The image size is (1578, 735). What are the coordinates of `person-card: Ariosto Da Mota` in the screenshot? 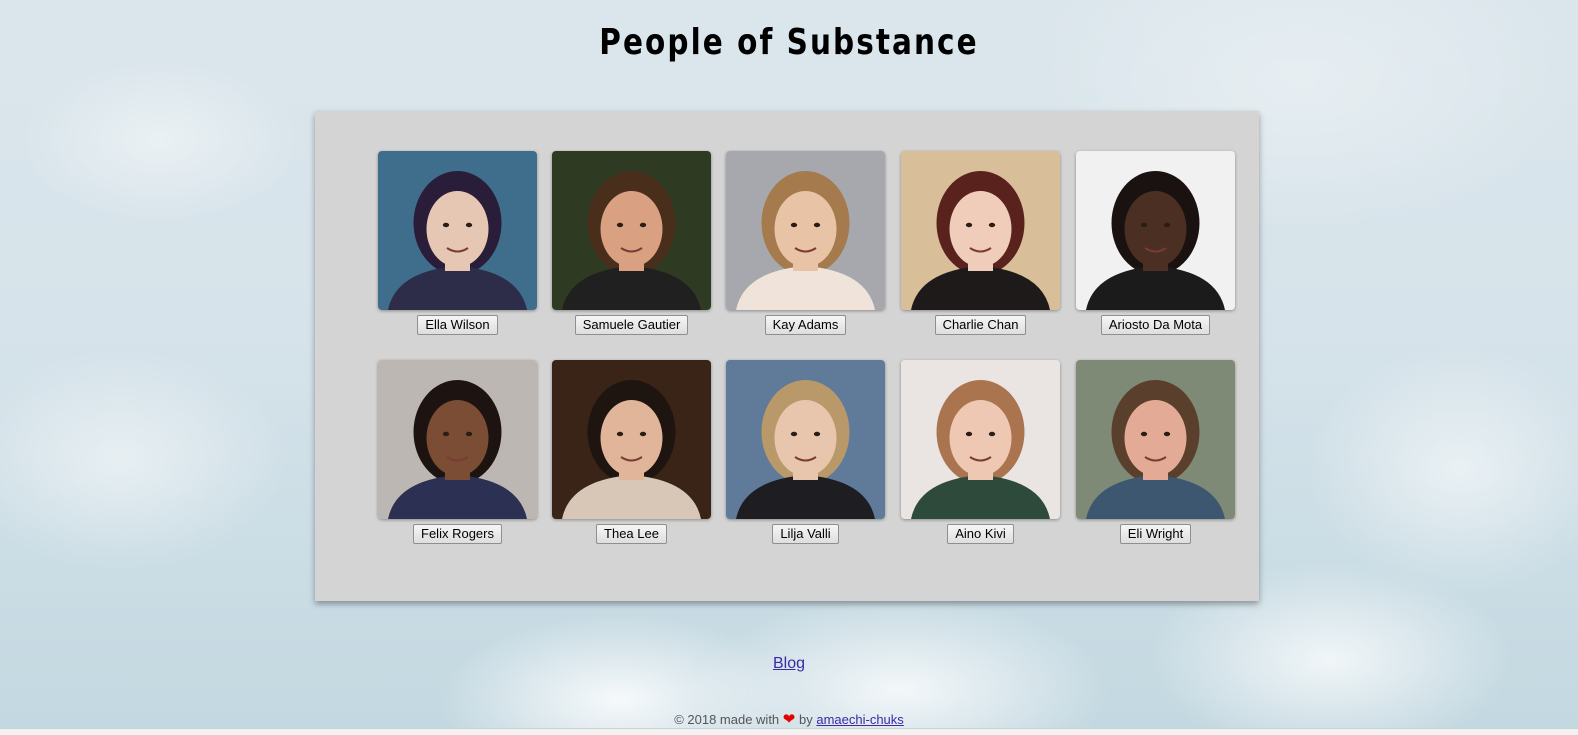 It's located at (1155, 243).